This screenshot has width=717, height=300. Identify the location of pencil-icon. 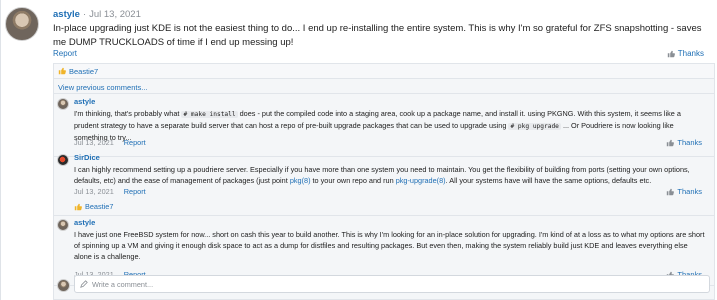
(84, 284).